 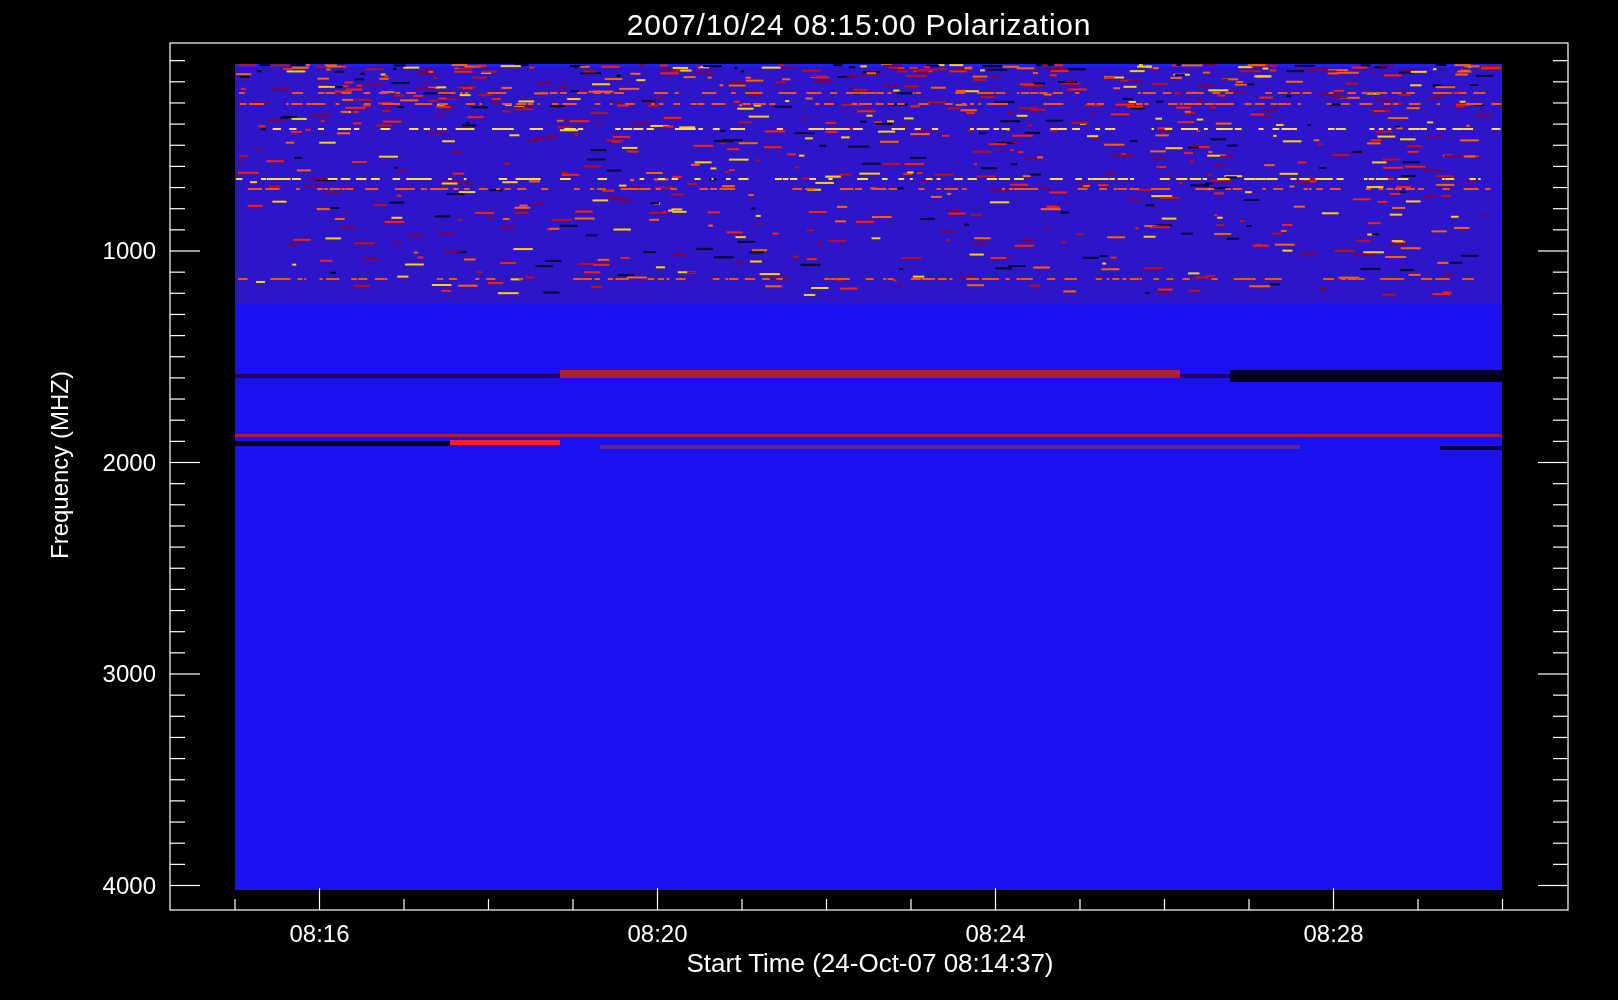 What do you see at coordinates (128, 674) in the screenshot?
I see `y-tick-label: 3000` at bounding box center [128, 674].